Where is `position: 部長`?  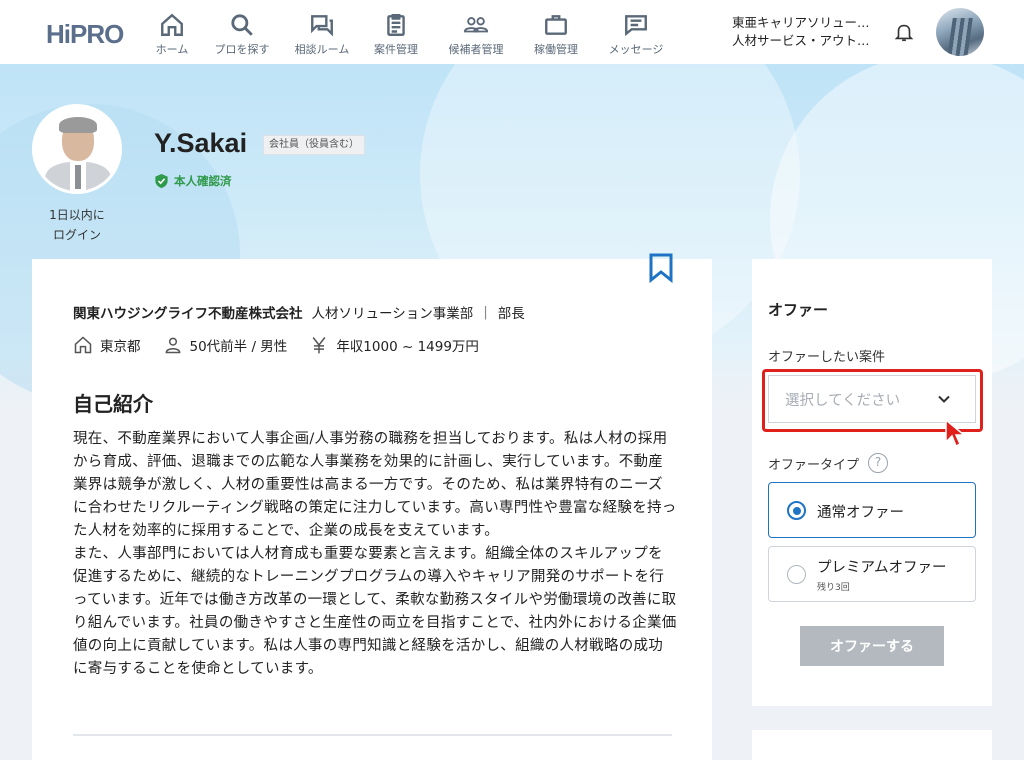
position: 部長 is located at coordinates (511, 314).